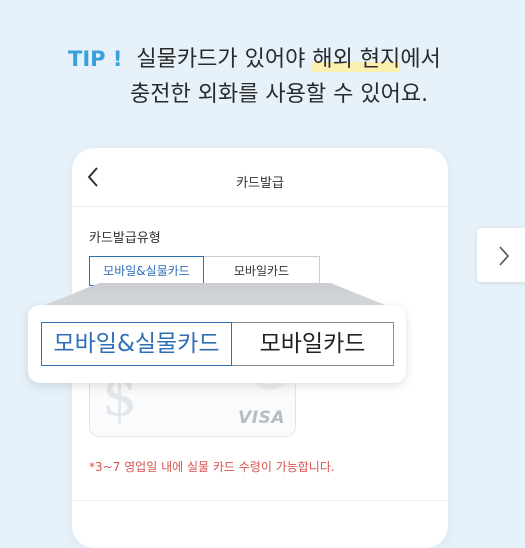  Describe the element at coordinates (260, 183) in the screenshot. I see `page-title: 카드발급` at that location.